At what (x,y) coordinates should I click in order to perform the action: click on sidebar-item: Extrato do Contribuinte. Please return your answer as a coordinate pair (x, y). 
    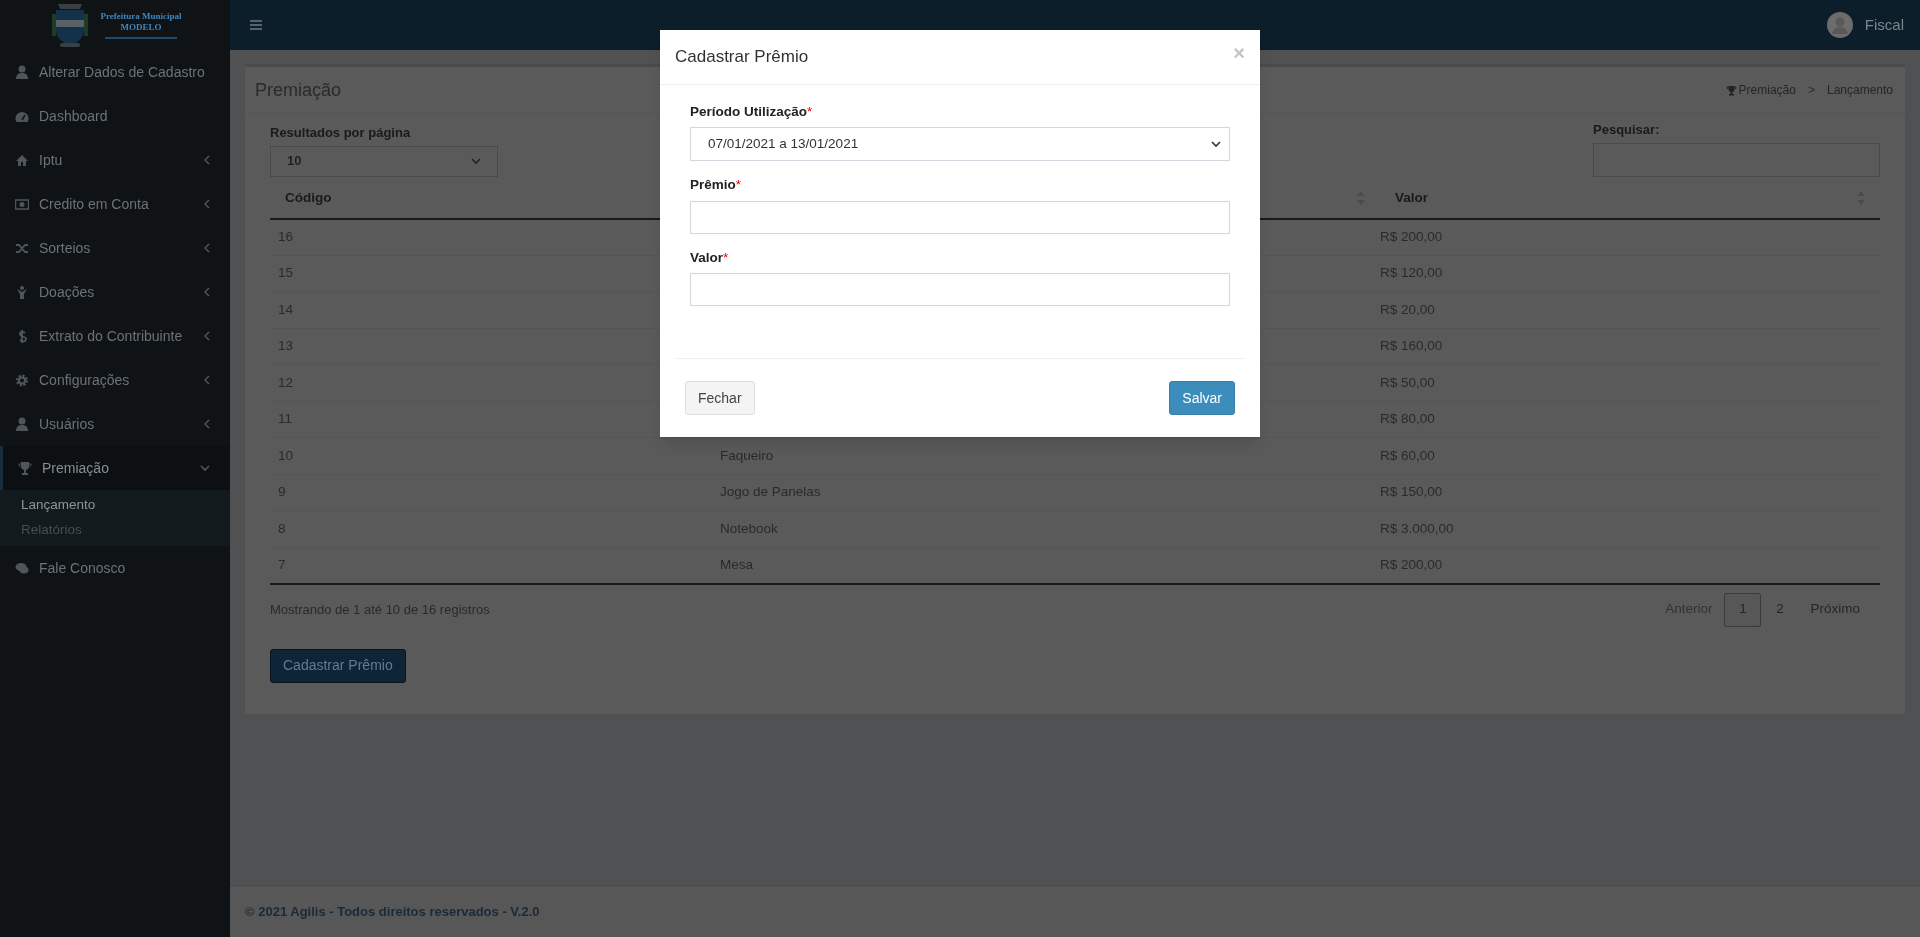
    Looking at the image, I should click on (115, 336).